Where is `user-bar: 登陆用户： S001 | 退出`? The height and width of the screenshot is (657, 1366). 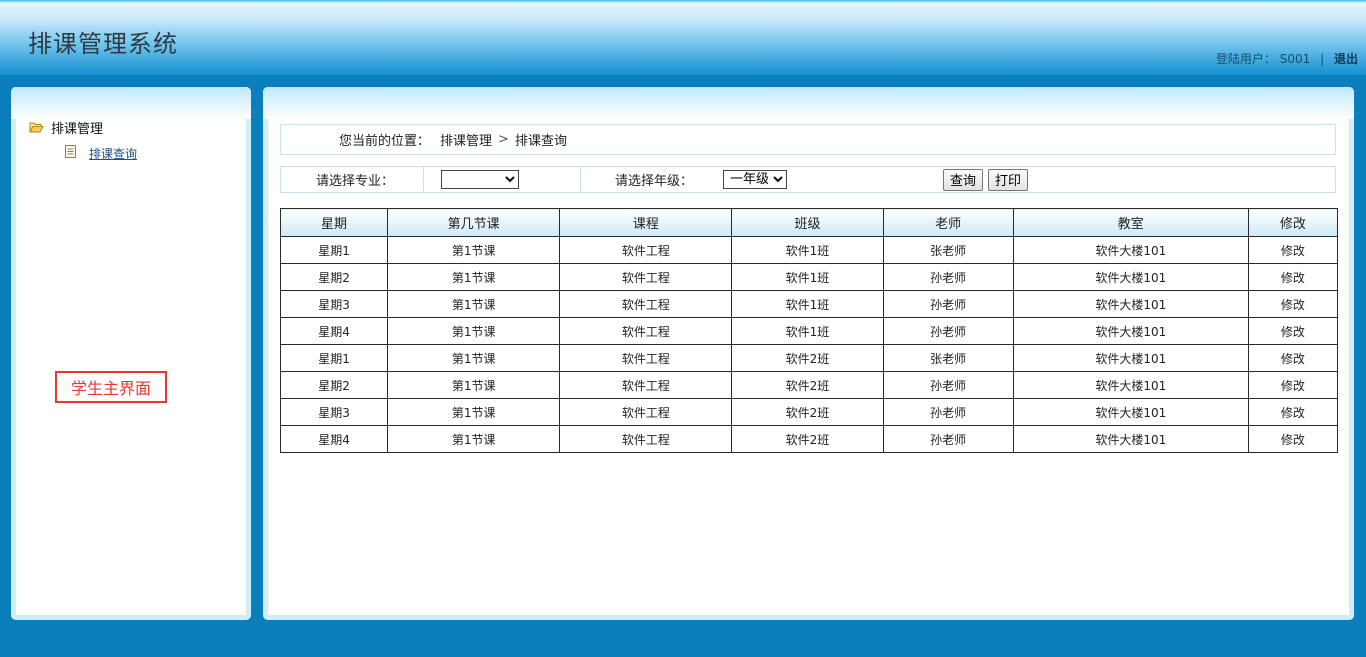 user-bar: 登陆用户： S001 | 退出 is located at coordinates (1287, 58).